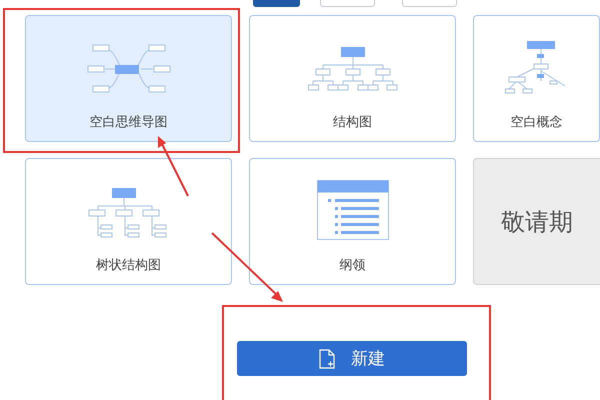 This screenshot has height=400, width=600. I want to click on tree-chart-icon, so click(129, 214).